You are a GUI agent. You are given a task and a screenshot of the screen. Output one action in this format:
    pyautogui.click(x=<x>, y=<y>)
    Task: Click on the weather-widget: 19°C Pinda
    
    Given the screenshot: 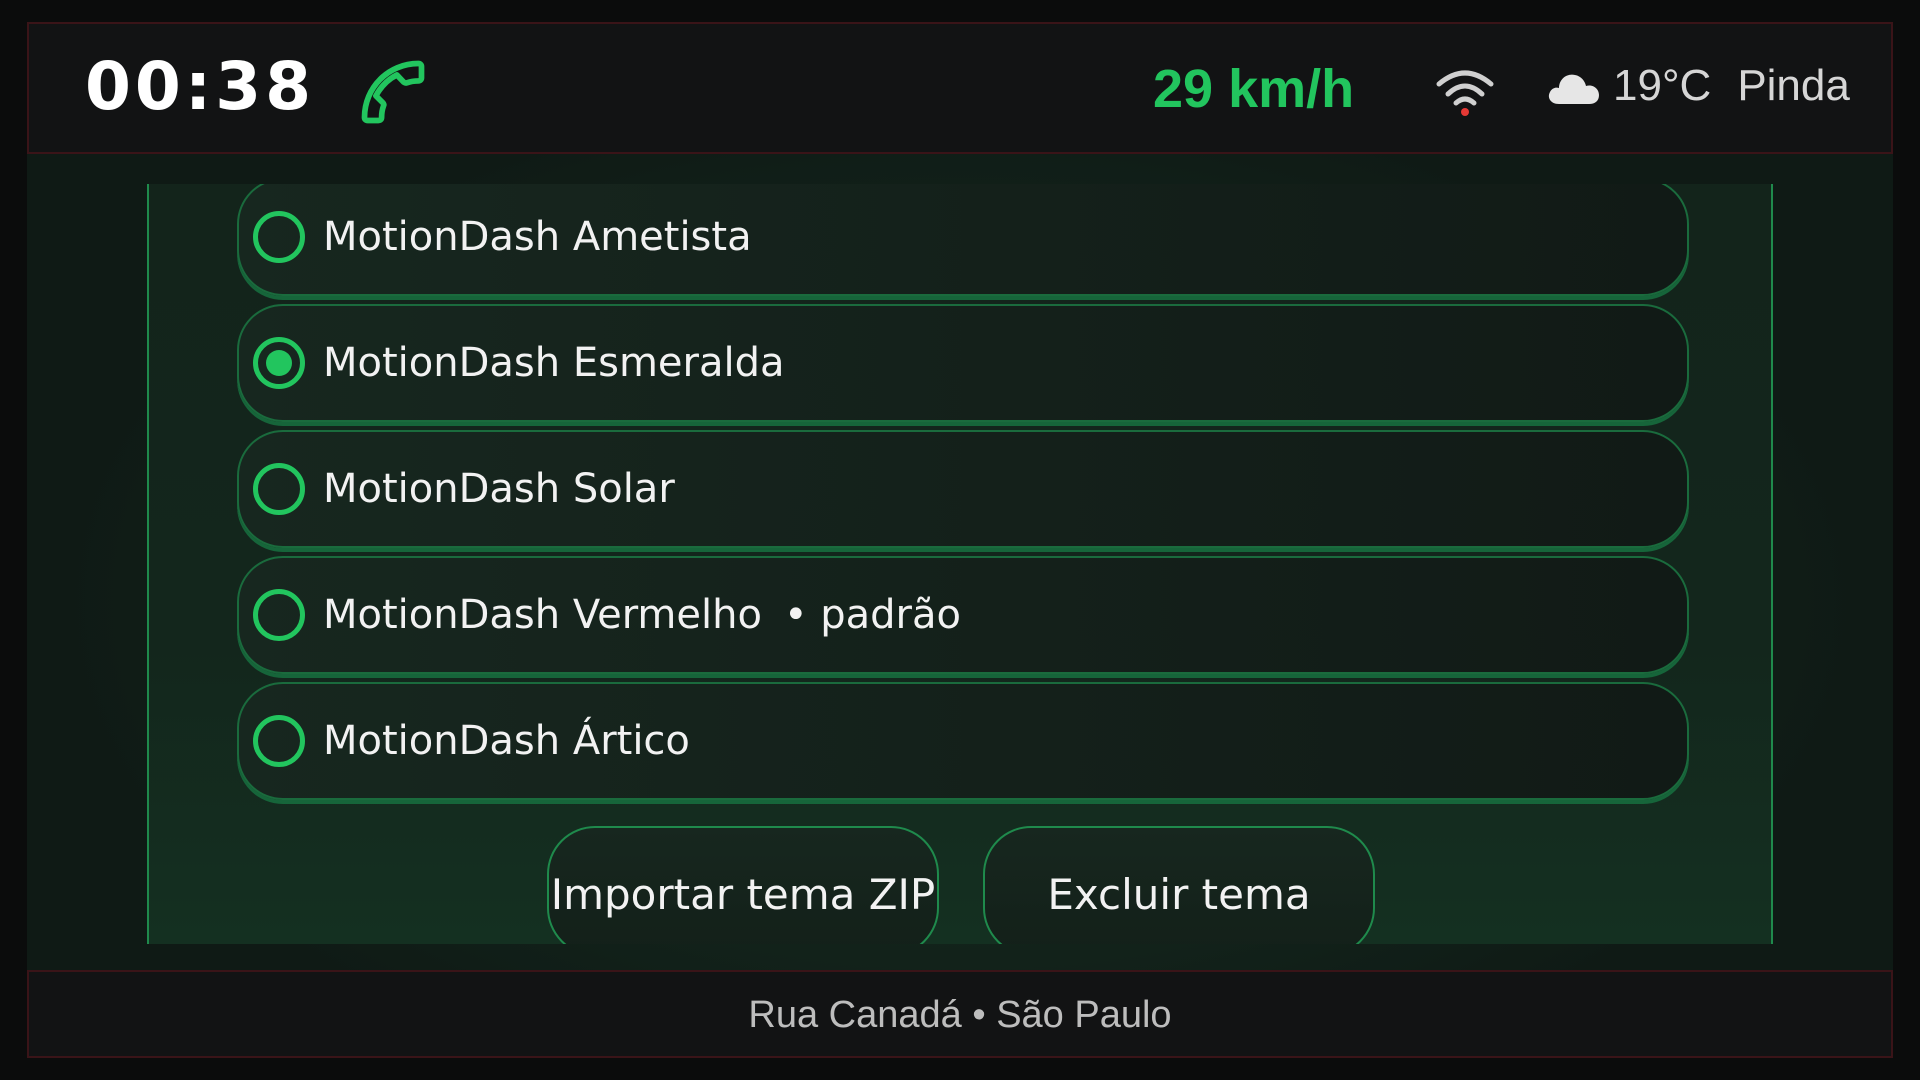 What is the action you would take?
    pyautogui.click(x=1697, y=86)
    